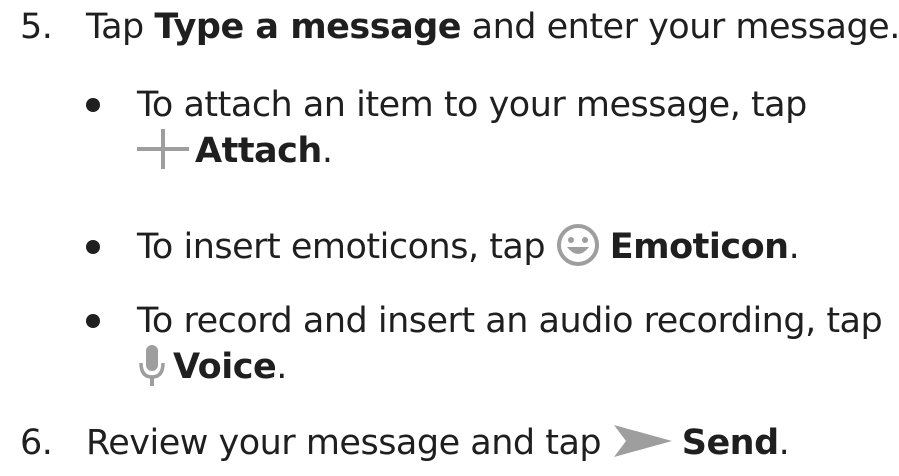 This screenshot has width=899, height=476. I want to click on emoticon-icon, so click(578, 245).